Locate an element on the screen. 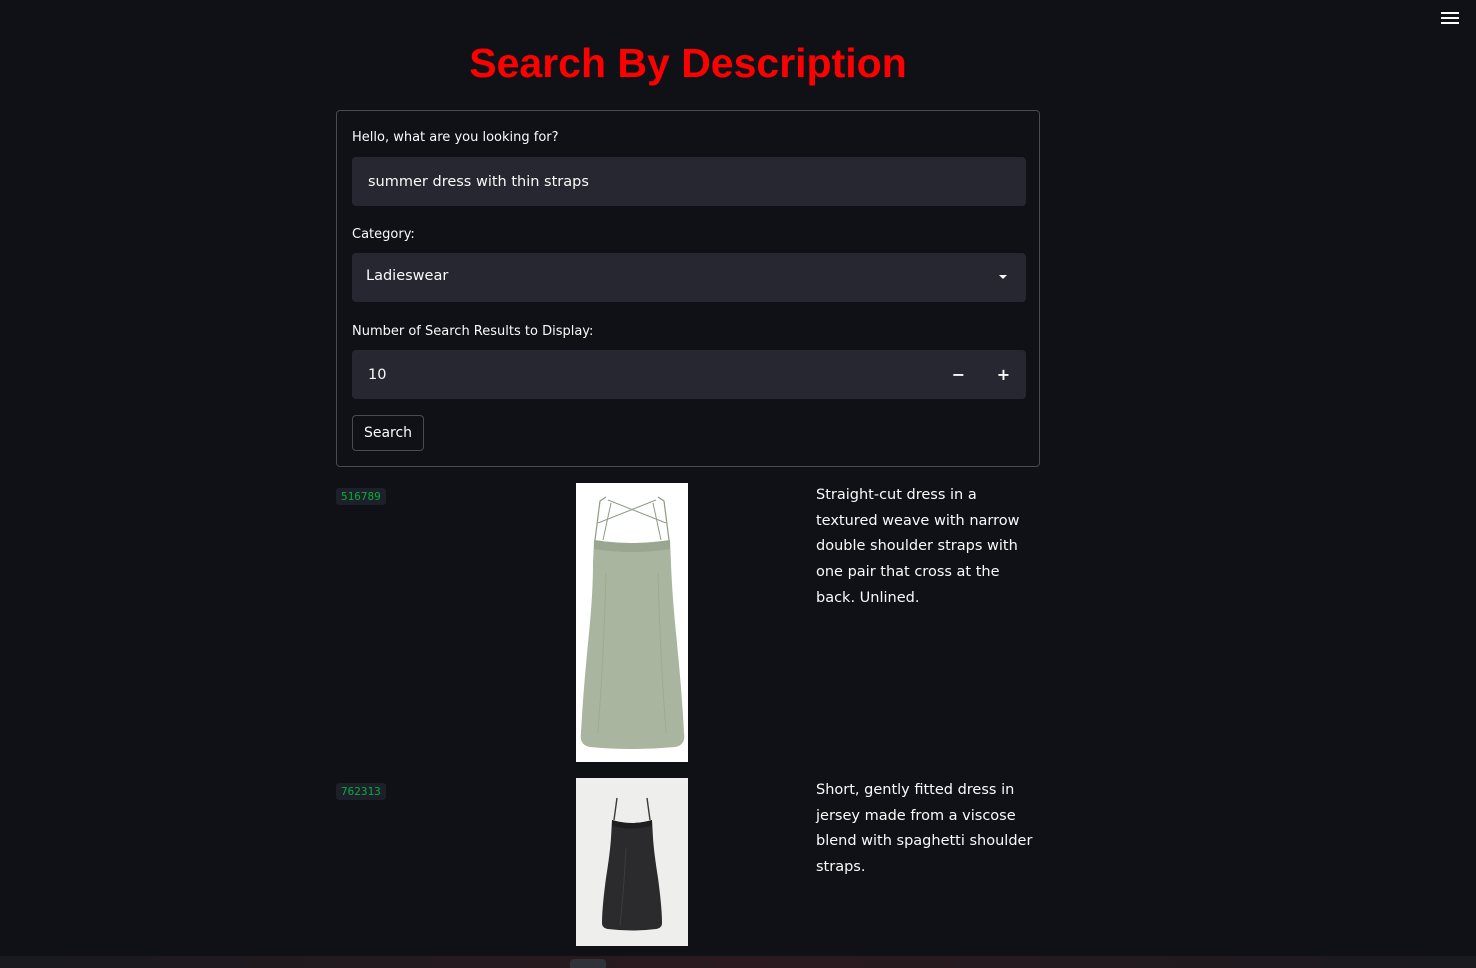  article-id-badge: 762313 is located at coordinates (361, 791).